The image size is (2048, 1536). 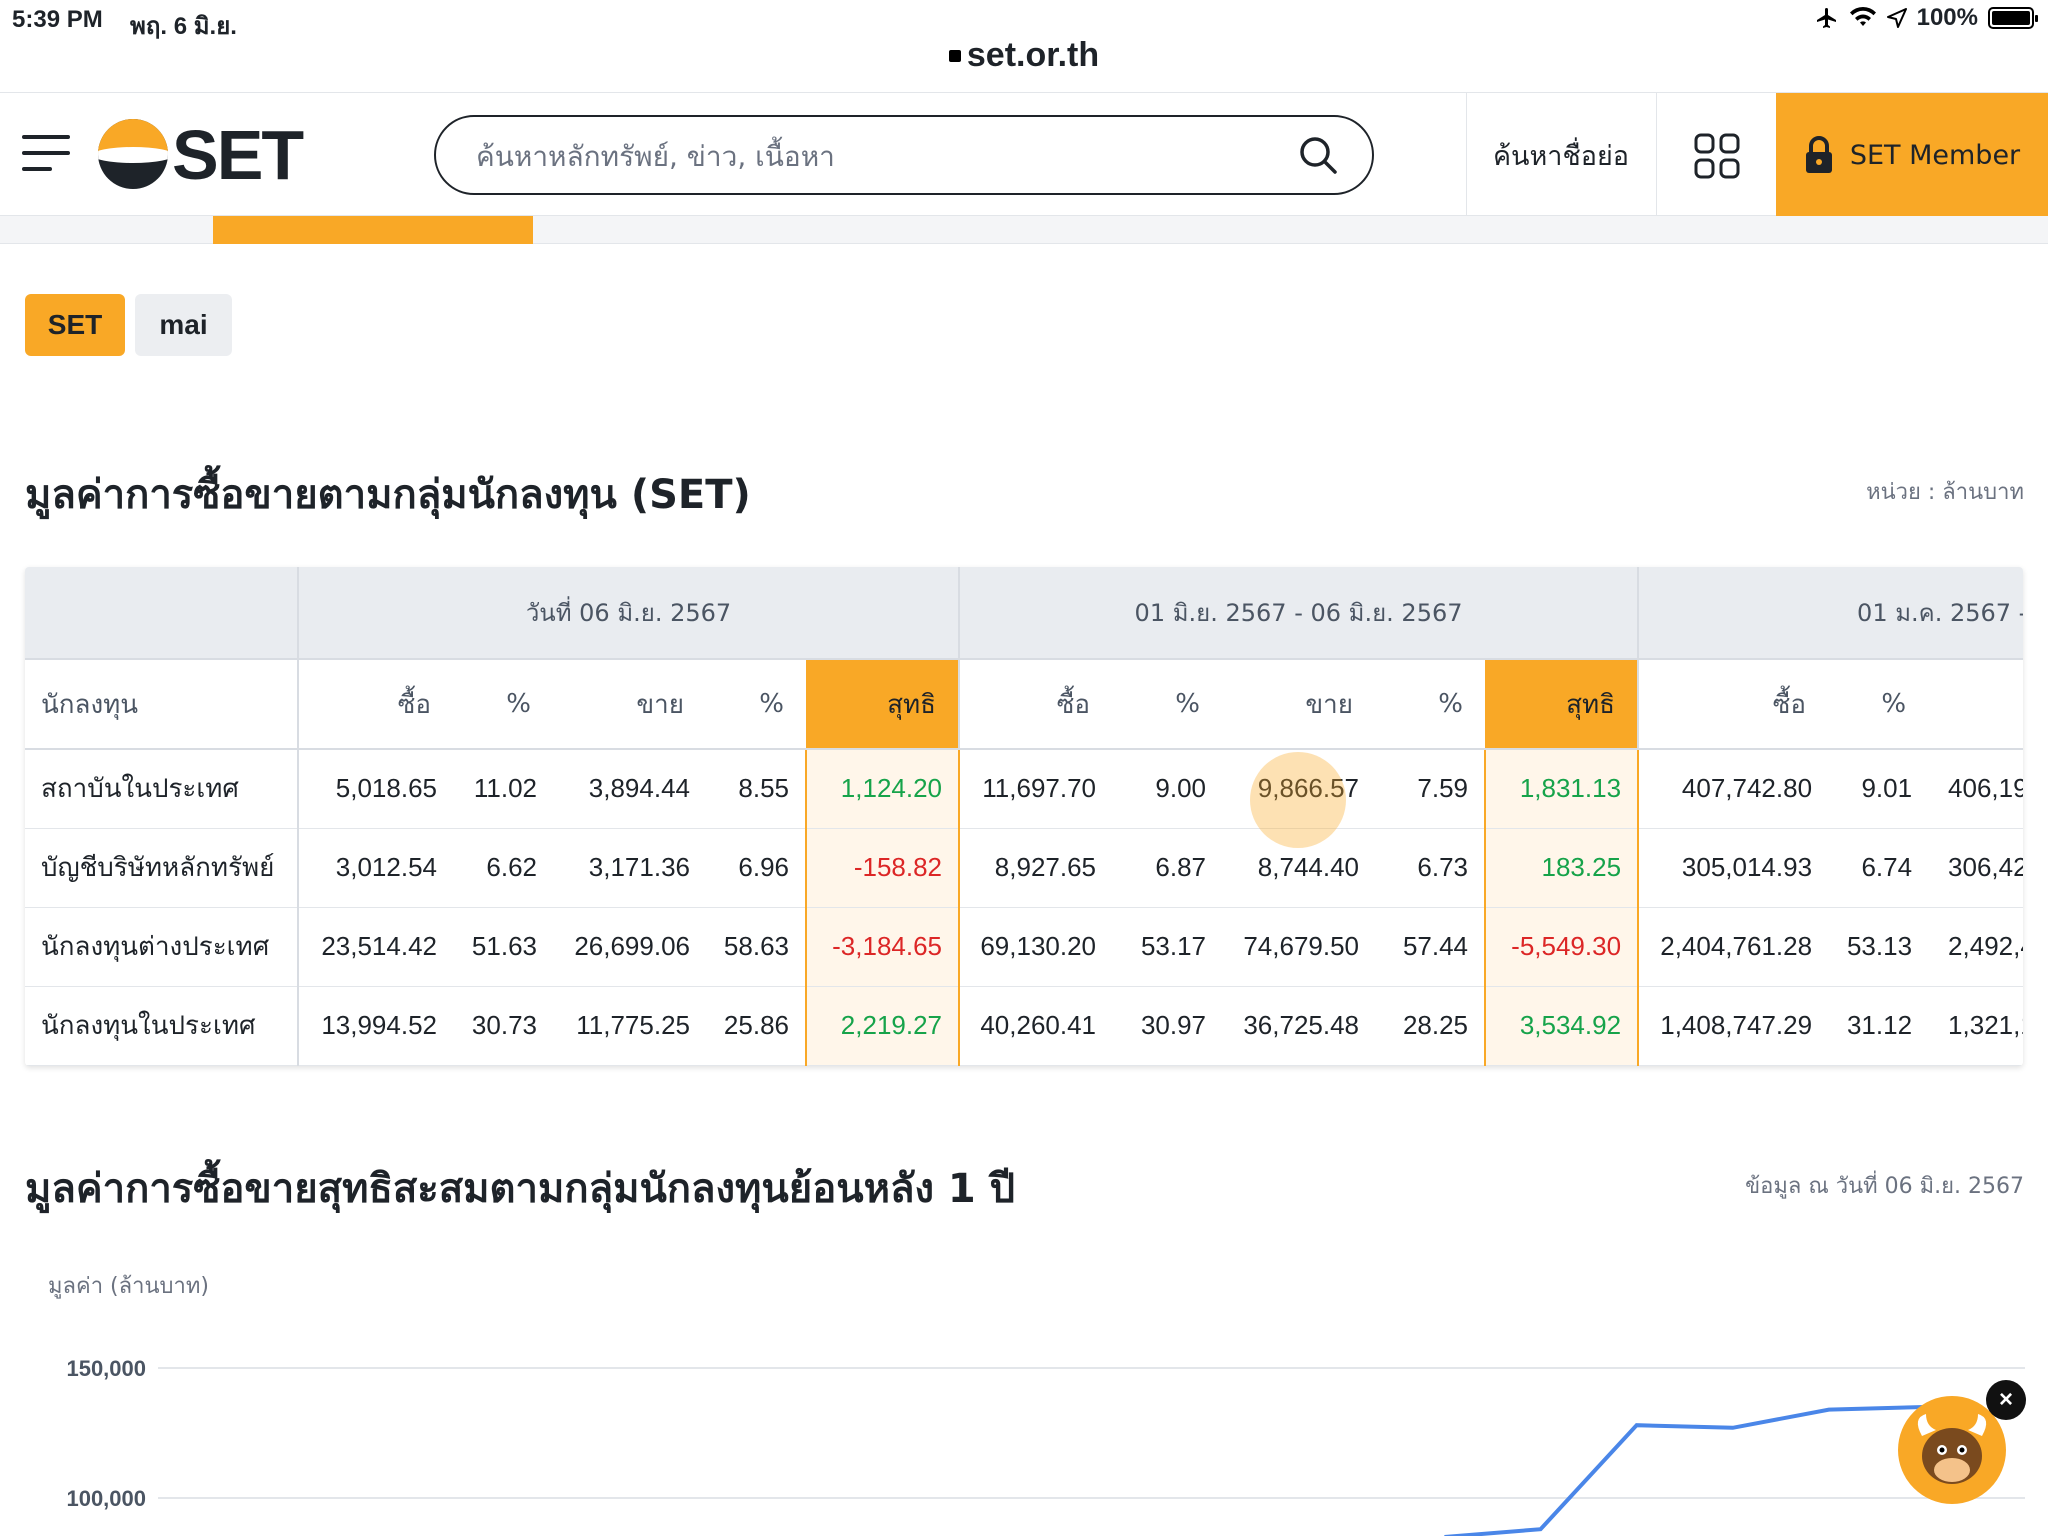 I want to click on table-corner, so click(x=161, y=613).